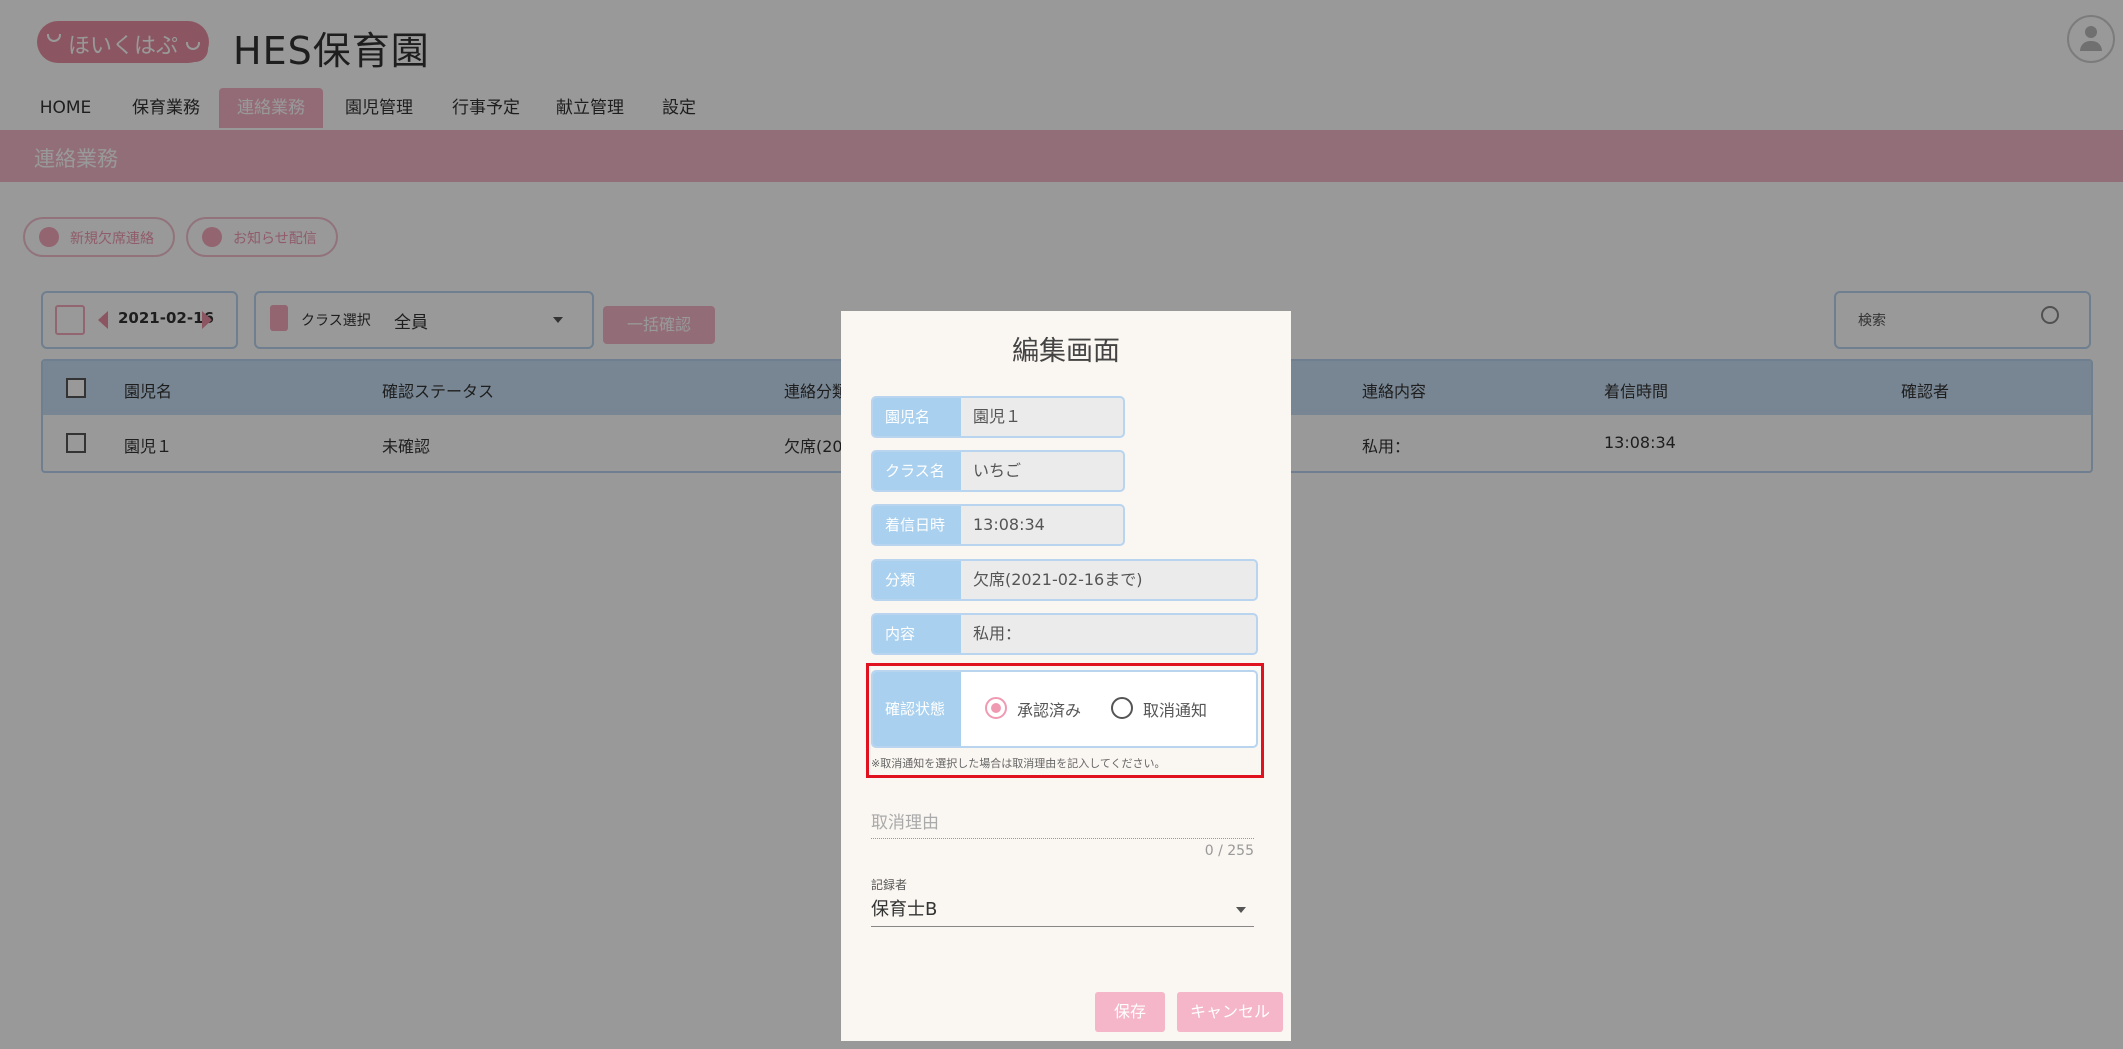 This screenshot has height=1049, width=2123. Describe the element at coordinates (1062, 926) in the screenshot. I see `recorder-underline` at that location.